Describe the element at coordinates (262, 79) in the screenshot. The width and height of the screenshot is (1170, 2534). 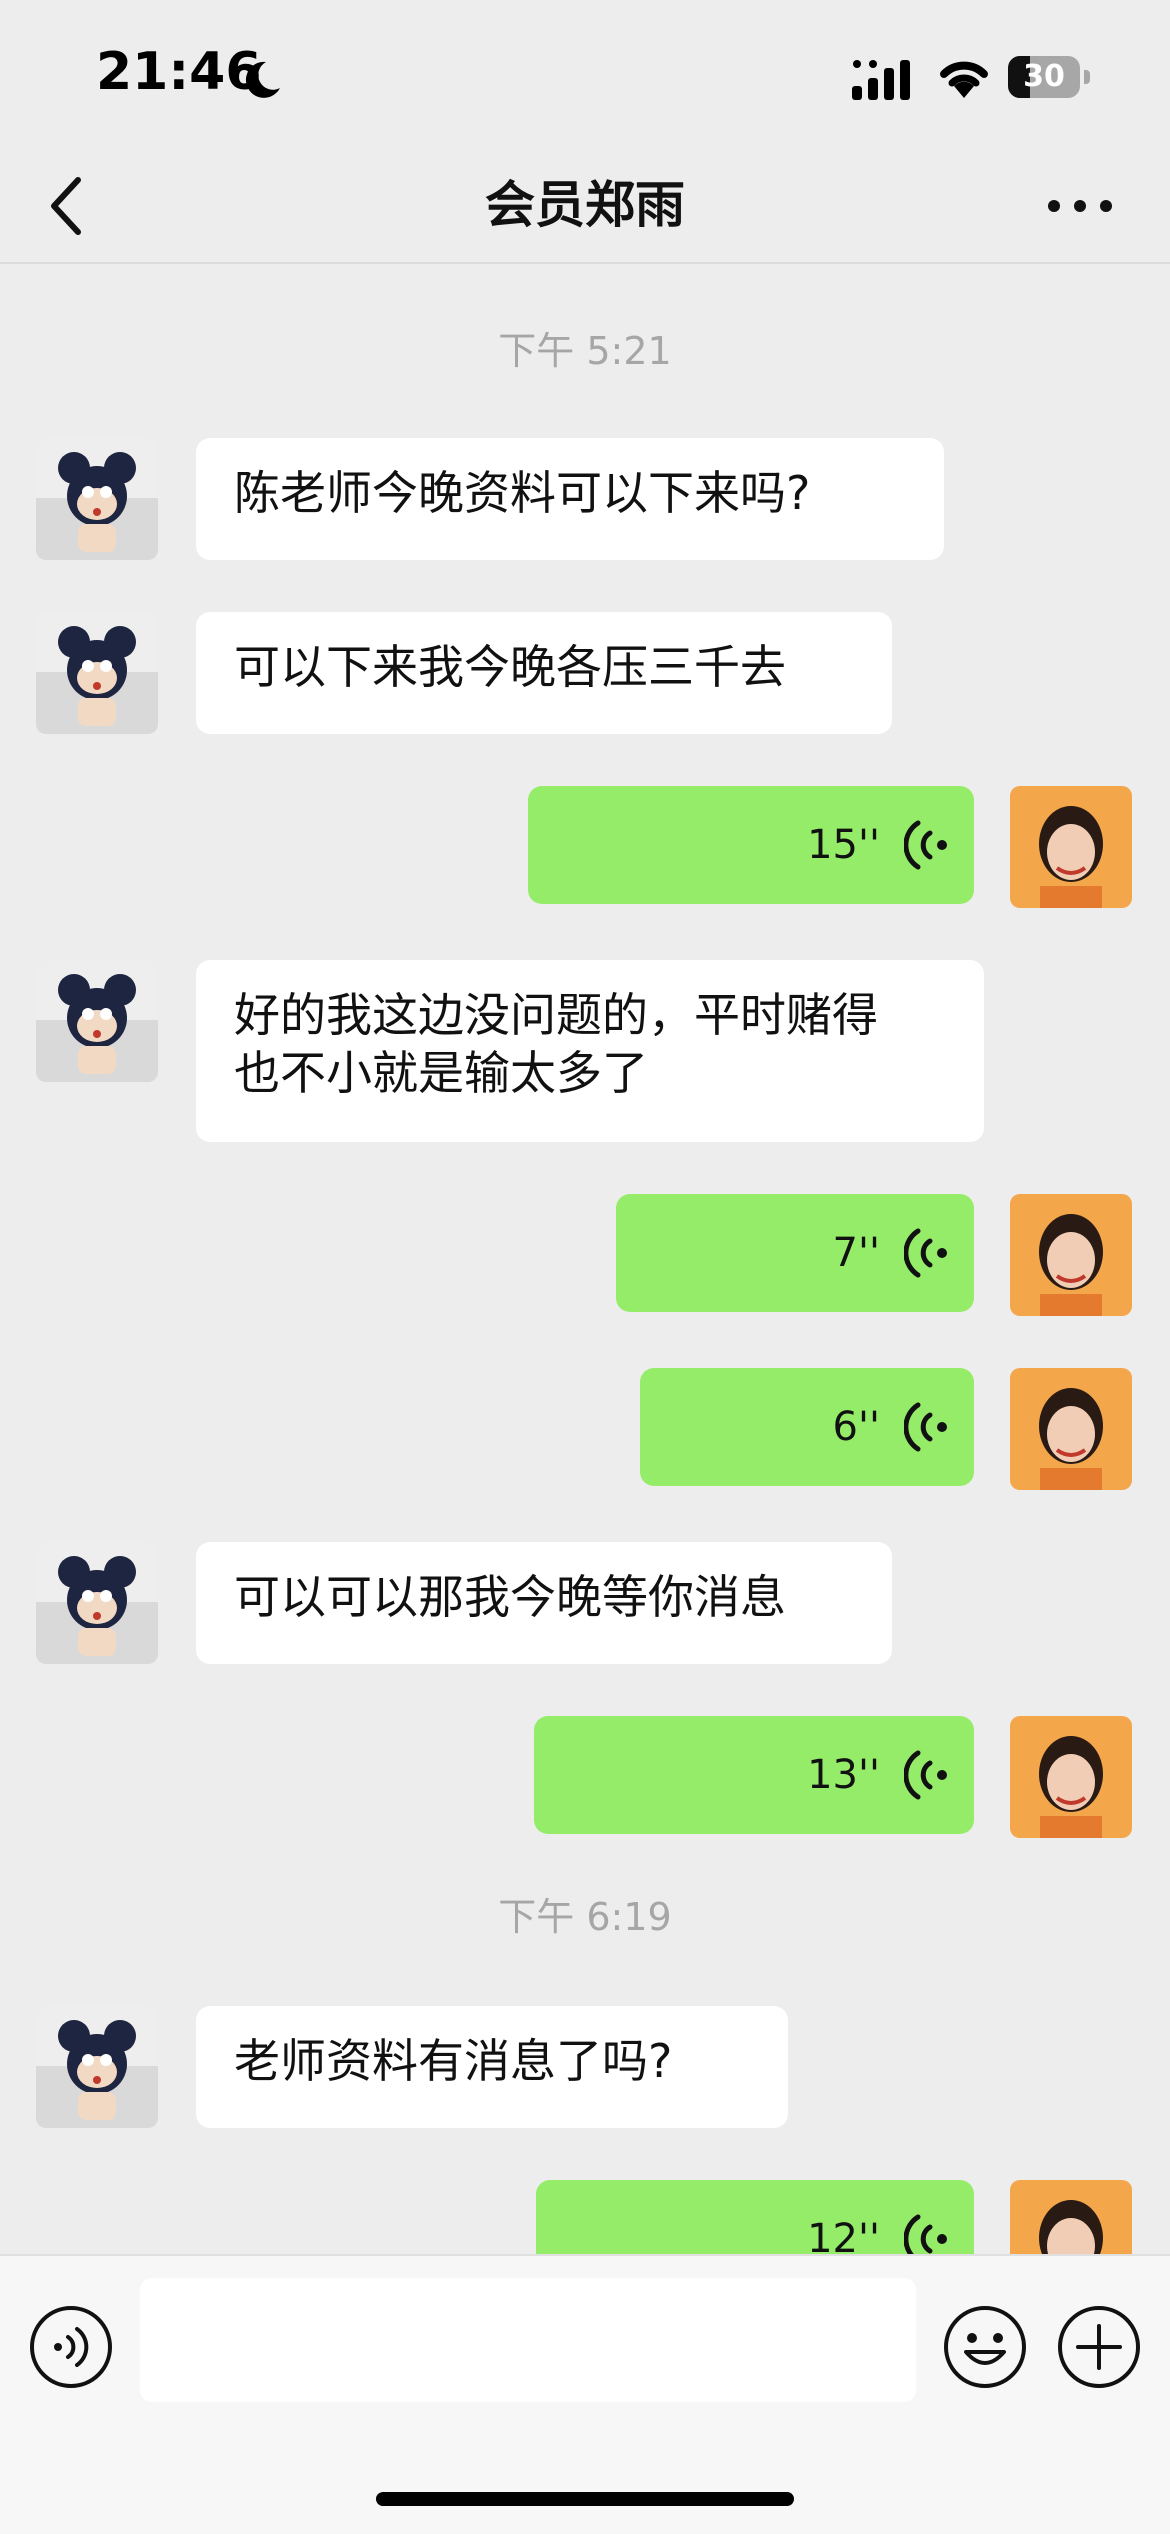
I see `moon-icon` at that location.